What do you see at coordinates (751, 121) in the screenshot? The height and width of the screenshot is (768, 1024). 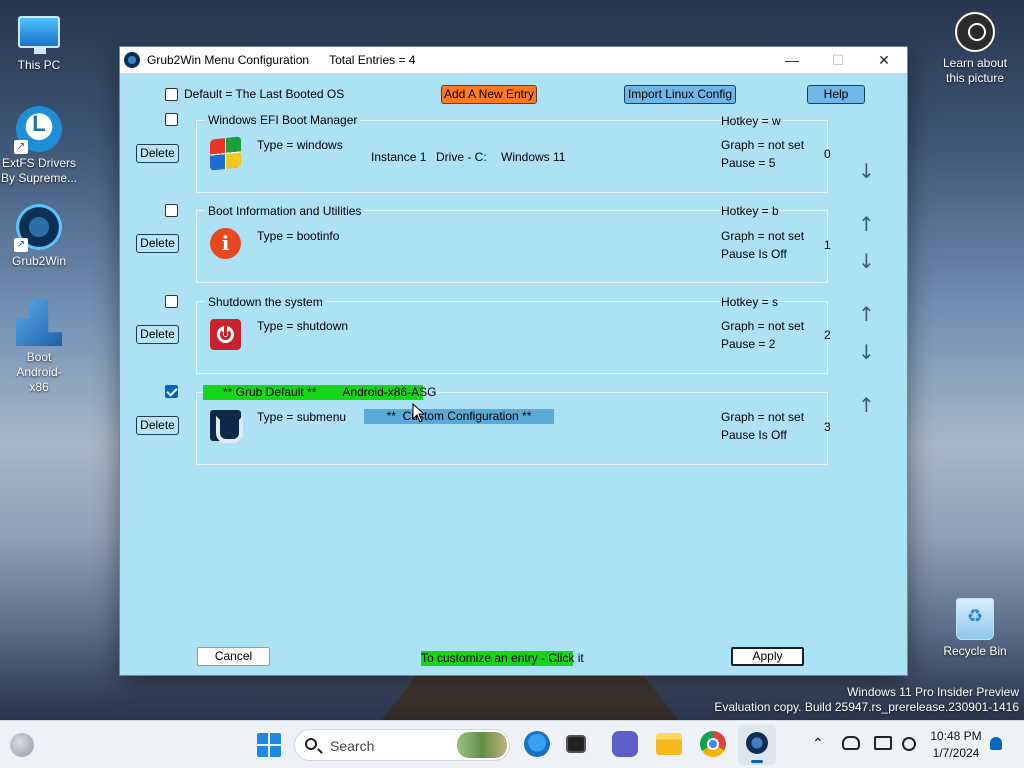 I see `entry-hotkey: Hotkey = w` at bounding box center [751, 121].